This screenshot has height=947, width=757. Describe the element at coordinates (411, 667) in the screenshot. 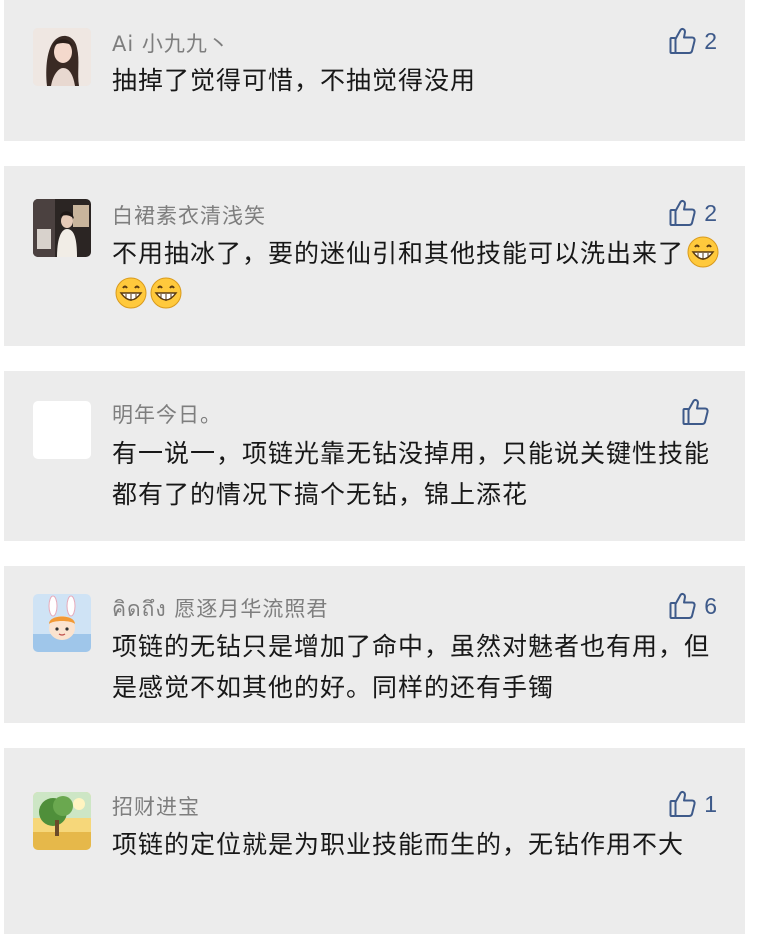

I see `comment-text: 项链的无钻只是增加了命中，虽然对魅者也有用，但是感觉不如其他的好。同样的还有手镯` at that location.